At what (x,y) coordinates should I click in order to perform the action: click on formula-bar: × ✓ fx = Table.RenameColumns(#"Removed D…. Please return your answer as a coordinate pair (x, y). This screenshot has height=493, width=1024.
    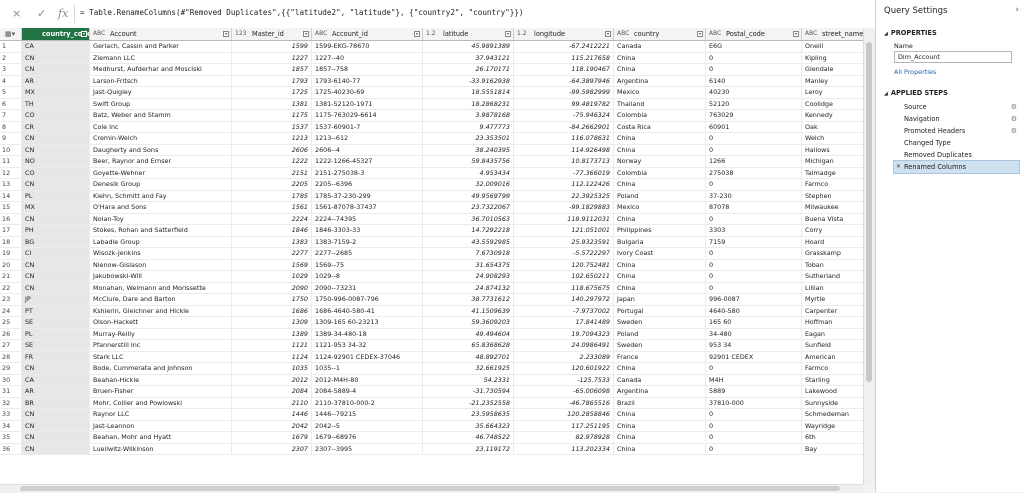
    Looking at the image, I should click on (437, 14).